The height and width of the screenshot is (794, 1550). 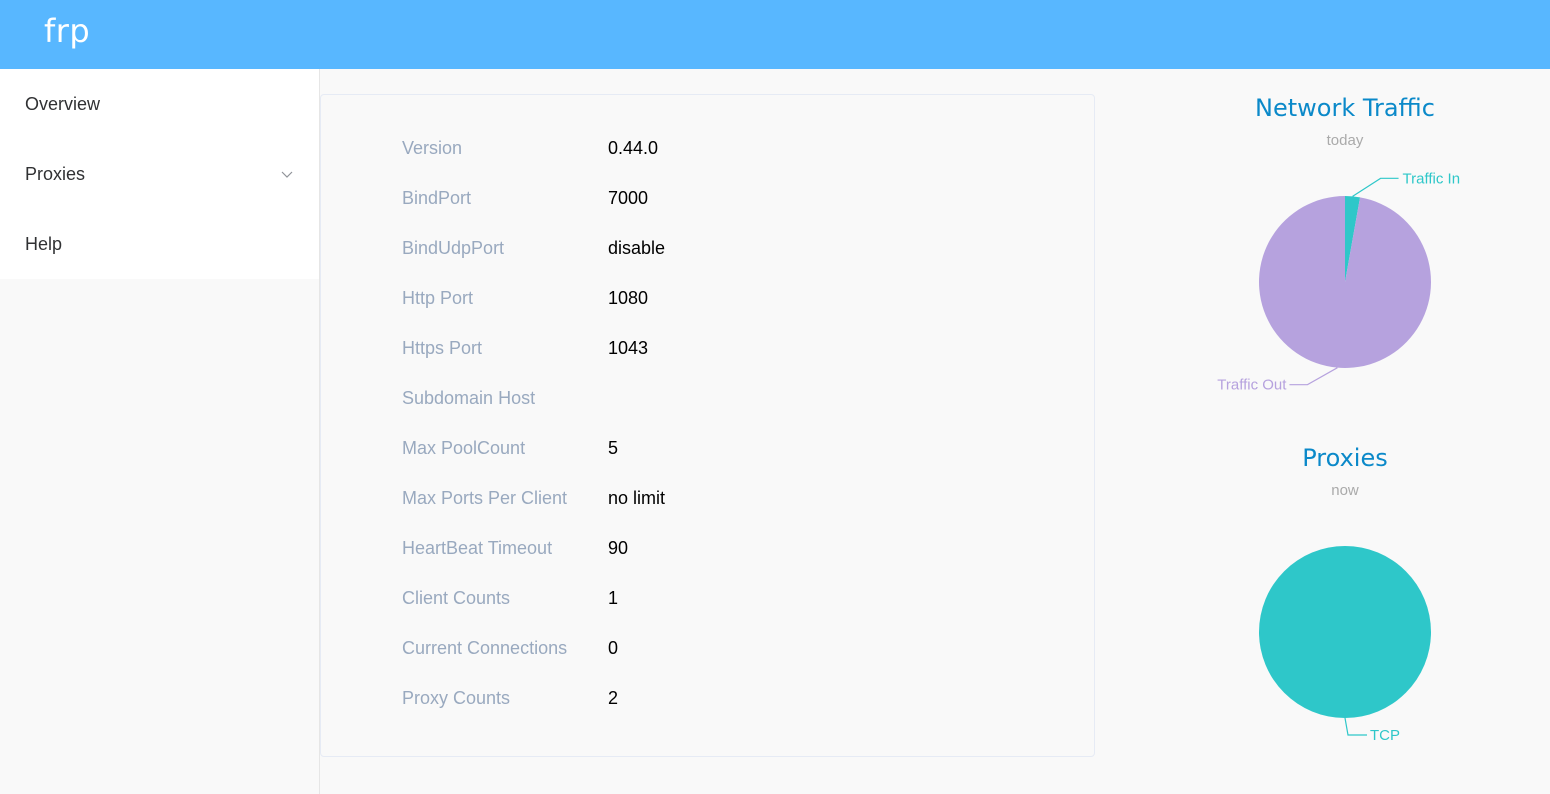 I want to click on sidebar-item-label: Overview, so click(x=63, y=104).